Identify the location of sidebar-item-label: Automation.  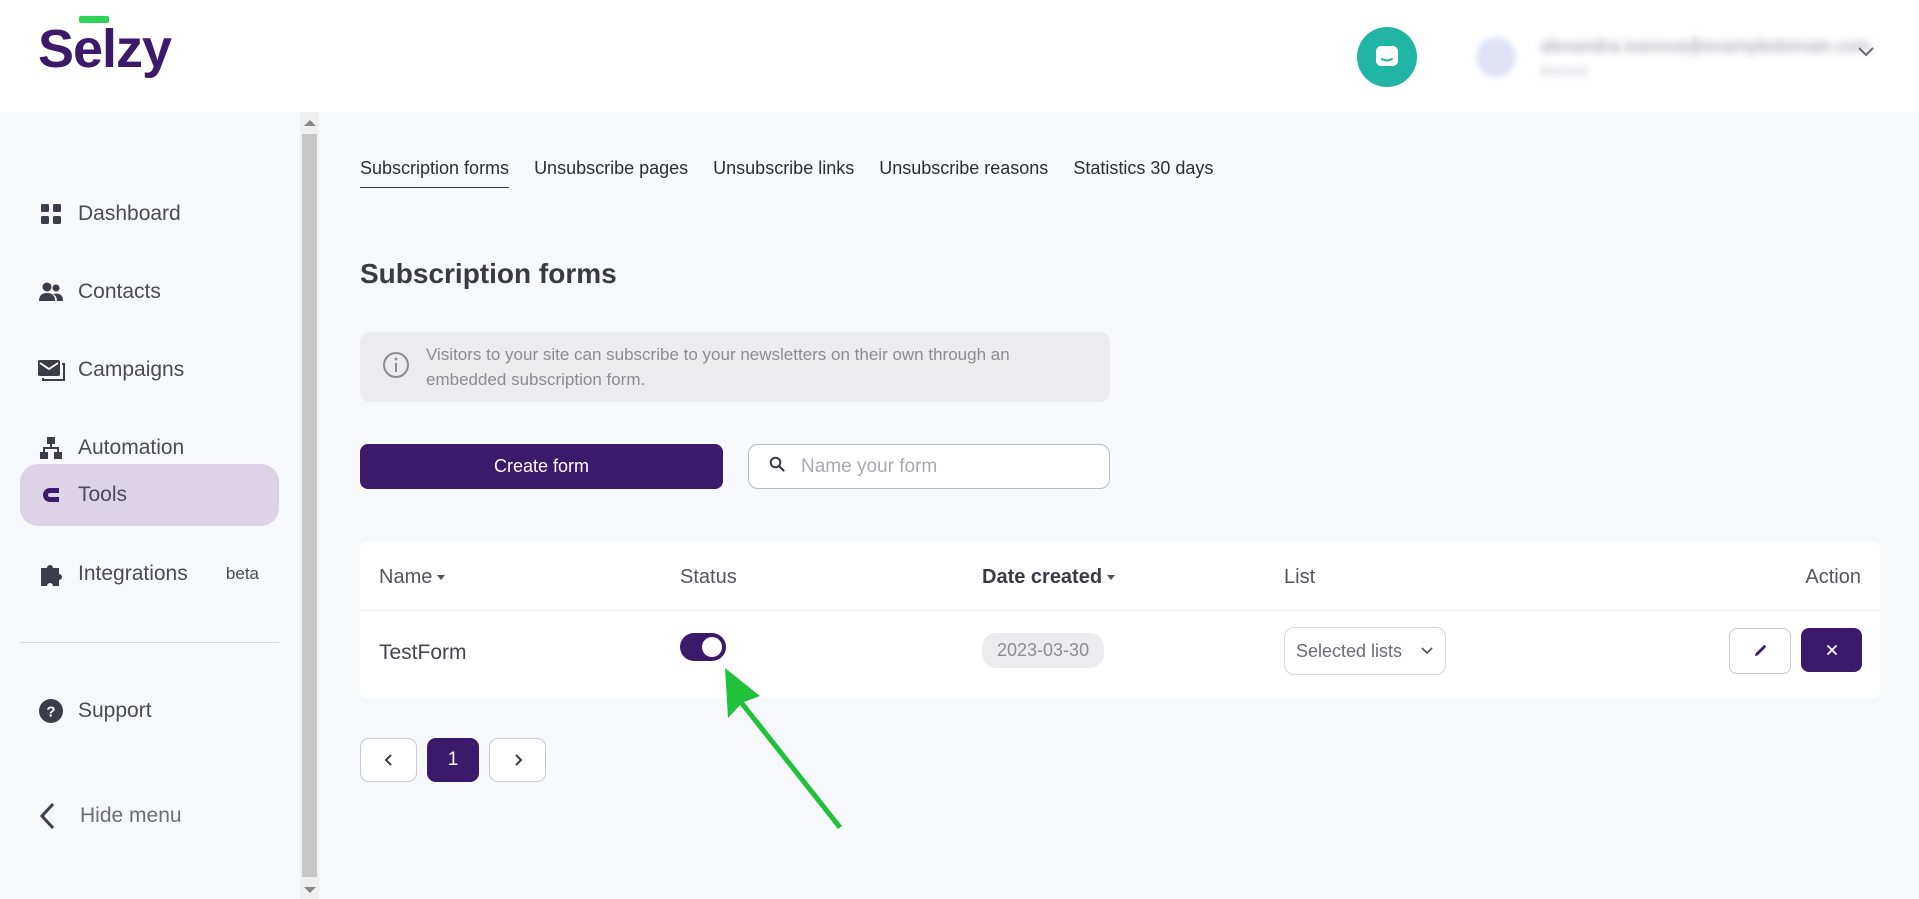
(131, 447).